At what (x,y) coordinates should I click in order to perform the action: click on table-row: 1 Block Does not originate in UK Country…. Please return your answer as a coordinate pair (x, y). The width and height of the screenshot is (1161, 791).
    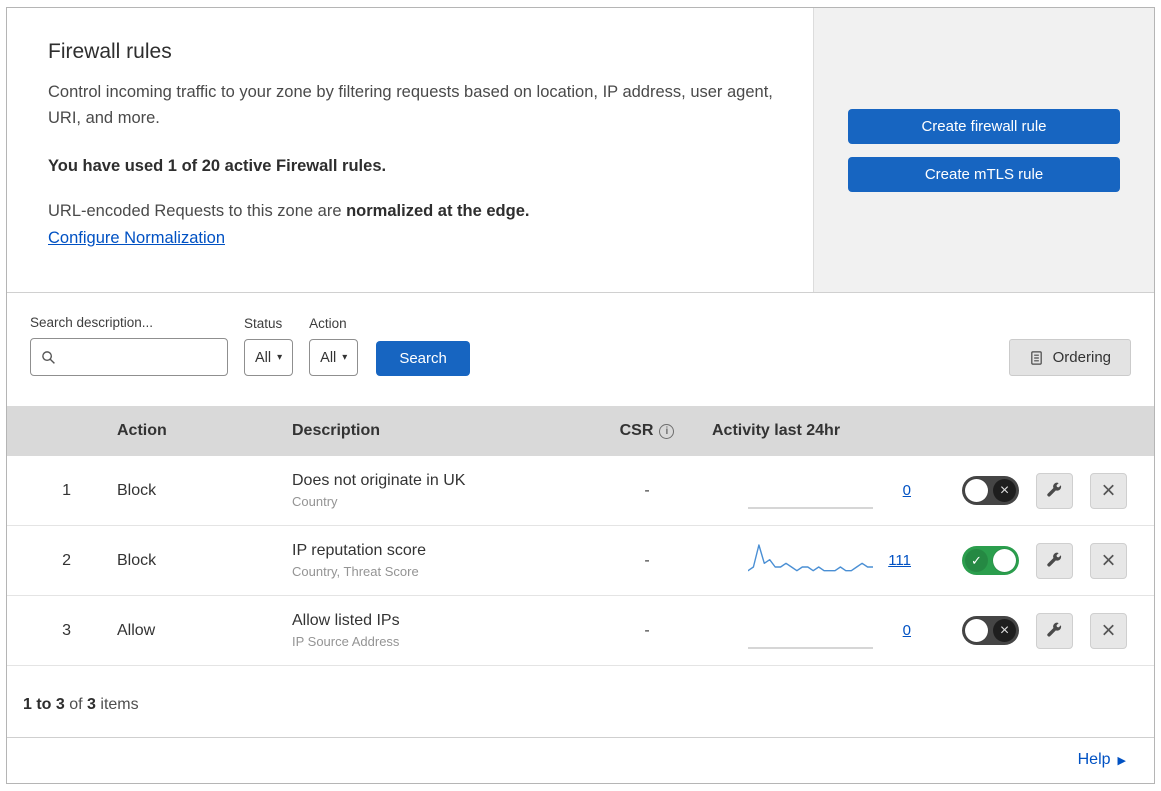
    Looking at the image, I should click on (580, 491).